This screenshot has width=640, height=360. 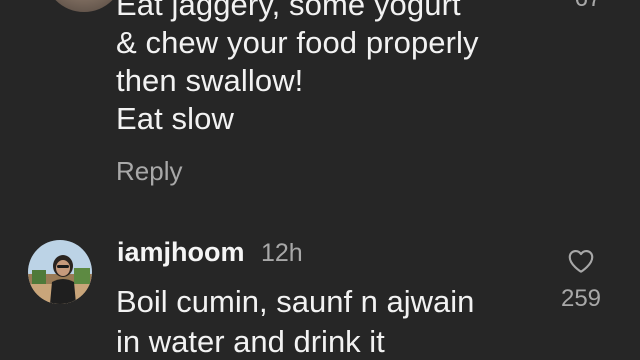 I want to click on heart-icon, so click(x=581, y=261).